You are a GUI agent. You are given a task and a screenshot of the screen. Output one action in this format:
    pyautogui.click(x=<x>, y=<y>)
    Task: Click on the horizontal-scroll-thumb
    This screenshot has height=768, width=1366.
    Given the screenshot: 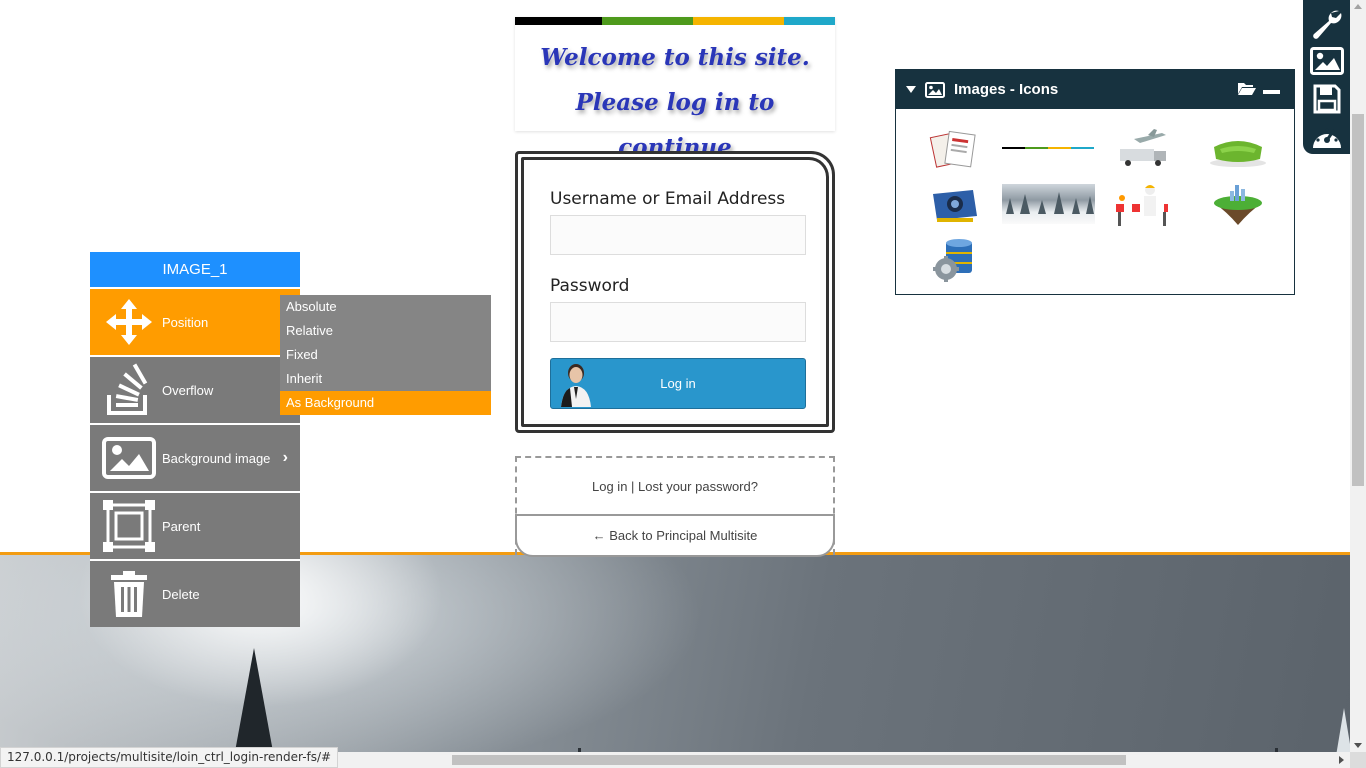 What is the action you would take?
    pyautogui.click(x=789, y=760)
    